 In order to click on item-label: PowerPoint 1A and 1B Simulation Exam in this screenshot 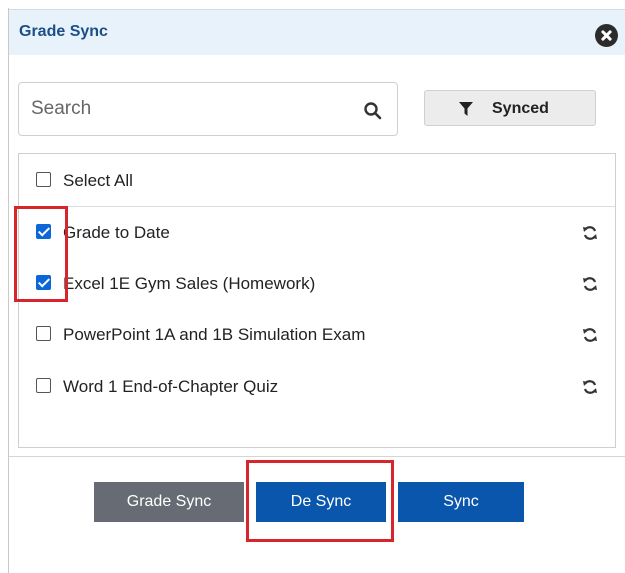, I will do `click(214, 334)`.